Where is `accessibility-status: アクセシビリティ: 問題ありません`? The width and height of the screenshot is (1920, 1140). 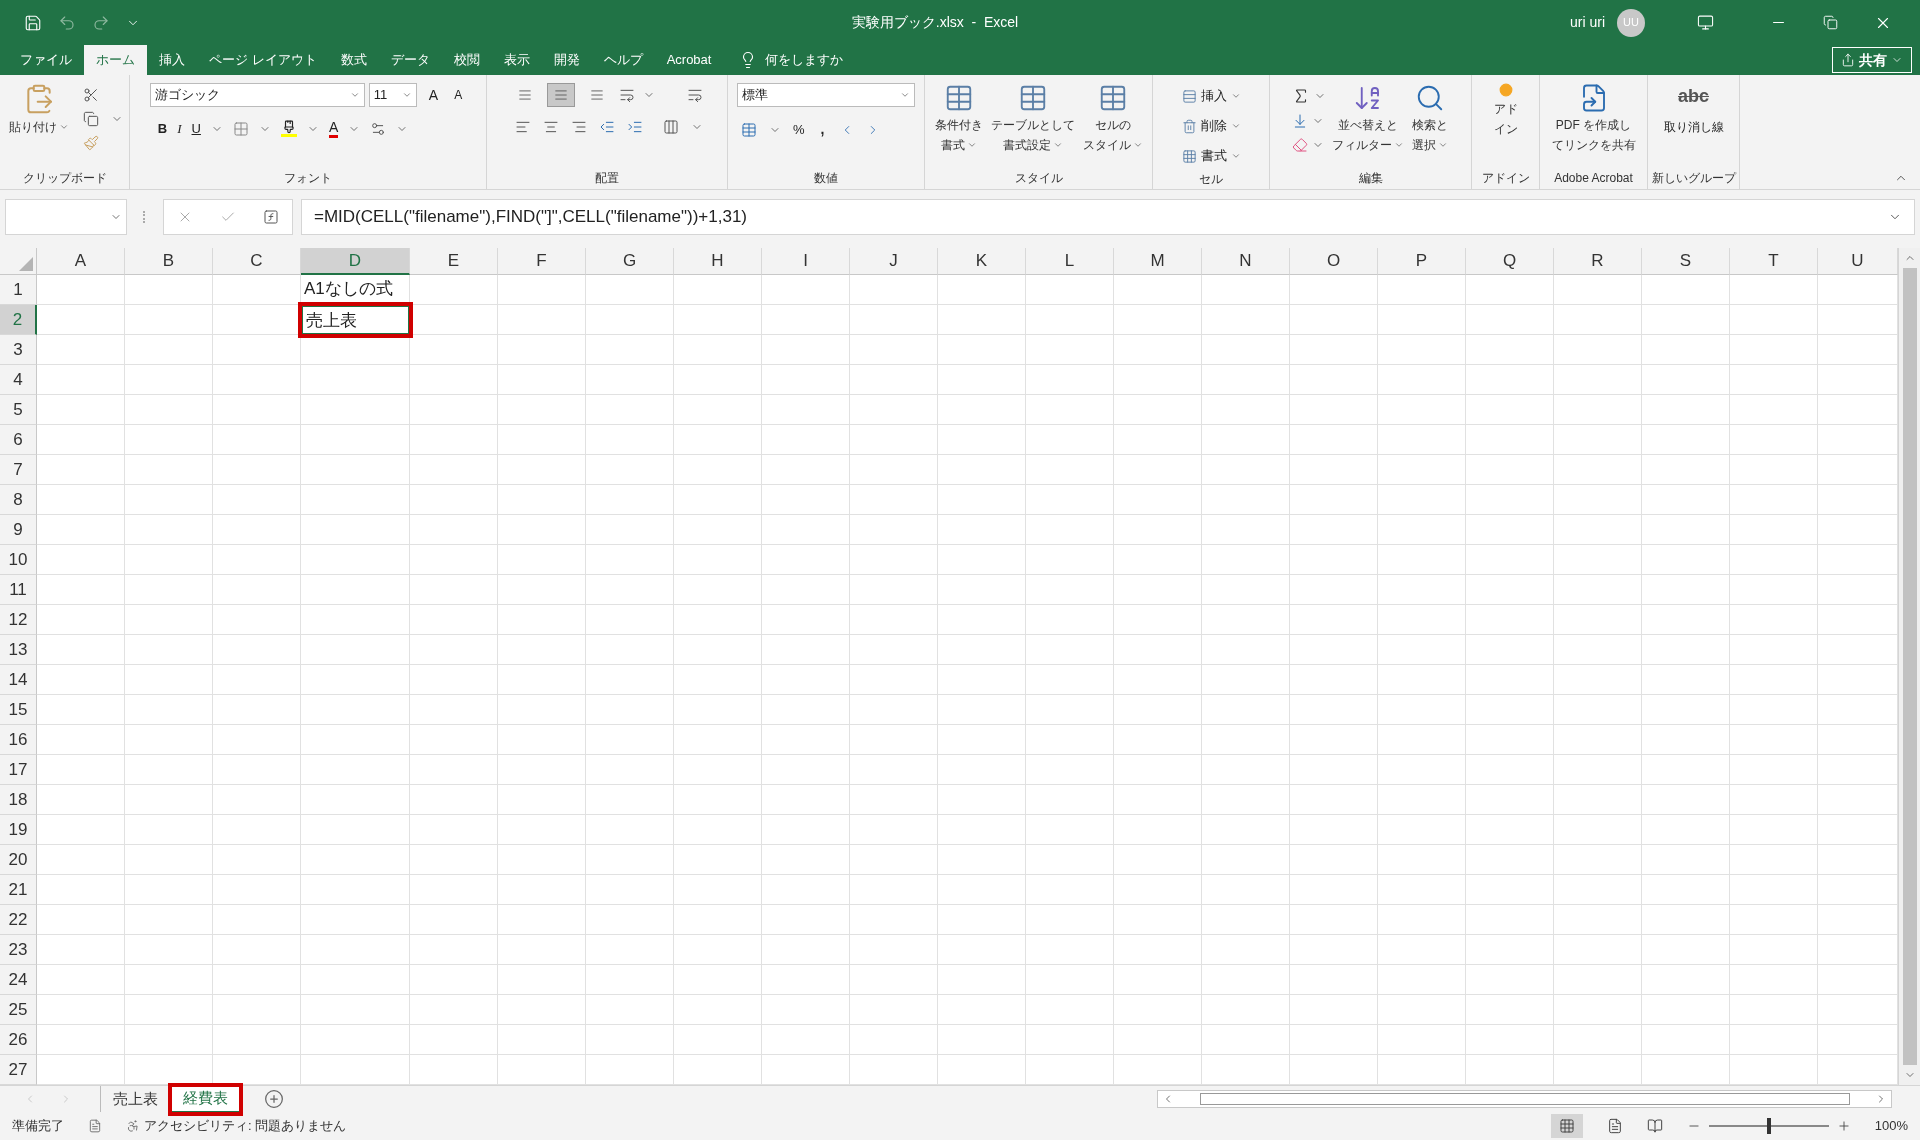 accessibility-status: アクセシビリティ: 問題ありません is located at coordinates (245, 1126).